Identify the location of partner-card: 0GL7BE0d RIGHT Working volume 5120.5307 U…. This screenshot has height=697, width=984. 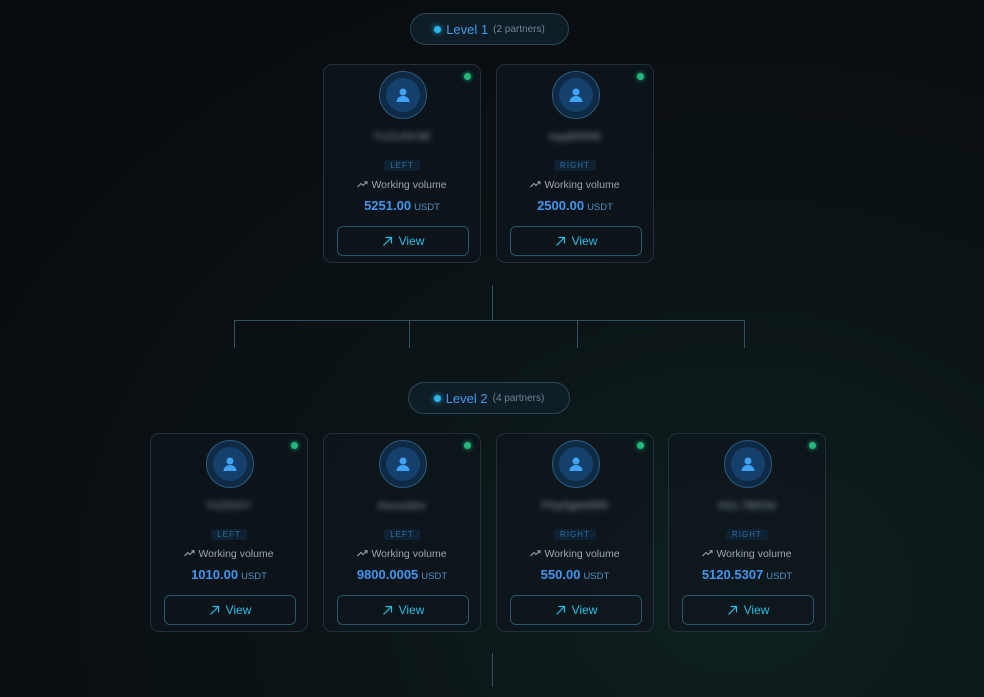
(747, 532).